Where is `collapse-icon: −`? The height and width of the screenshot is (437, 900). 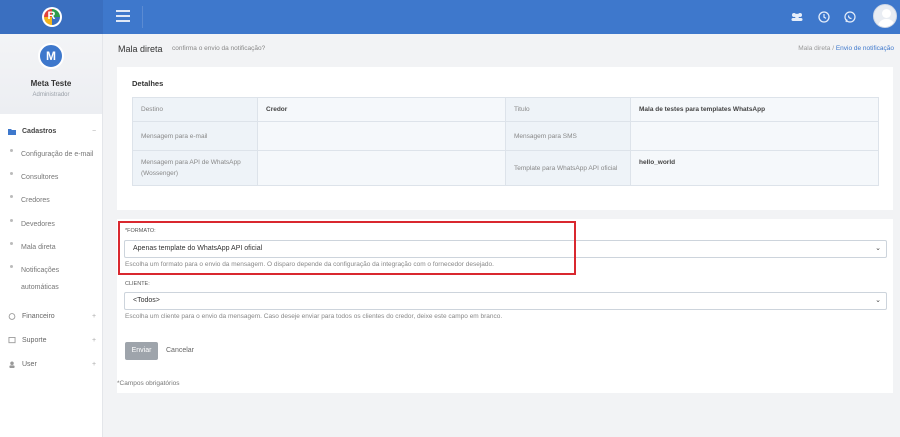 collapse-icon: − is located at coordinates (94, 131).